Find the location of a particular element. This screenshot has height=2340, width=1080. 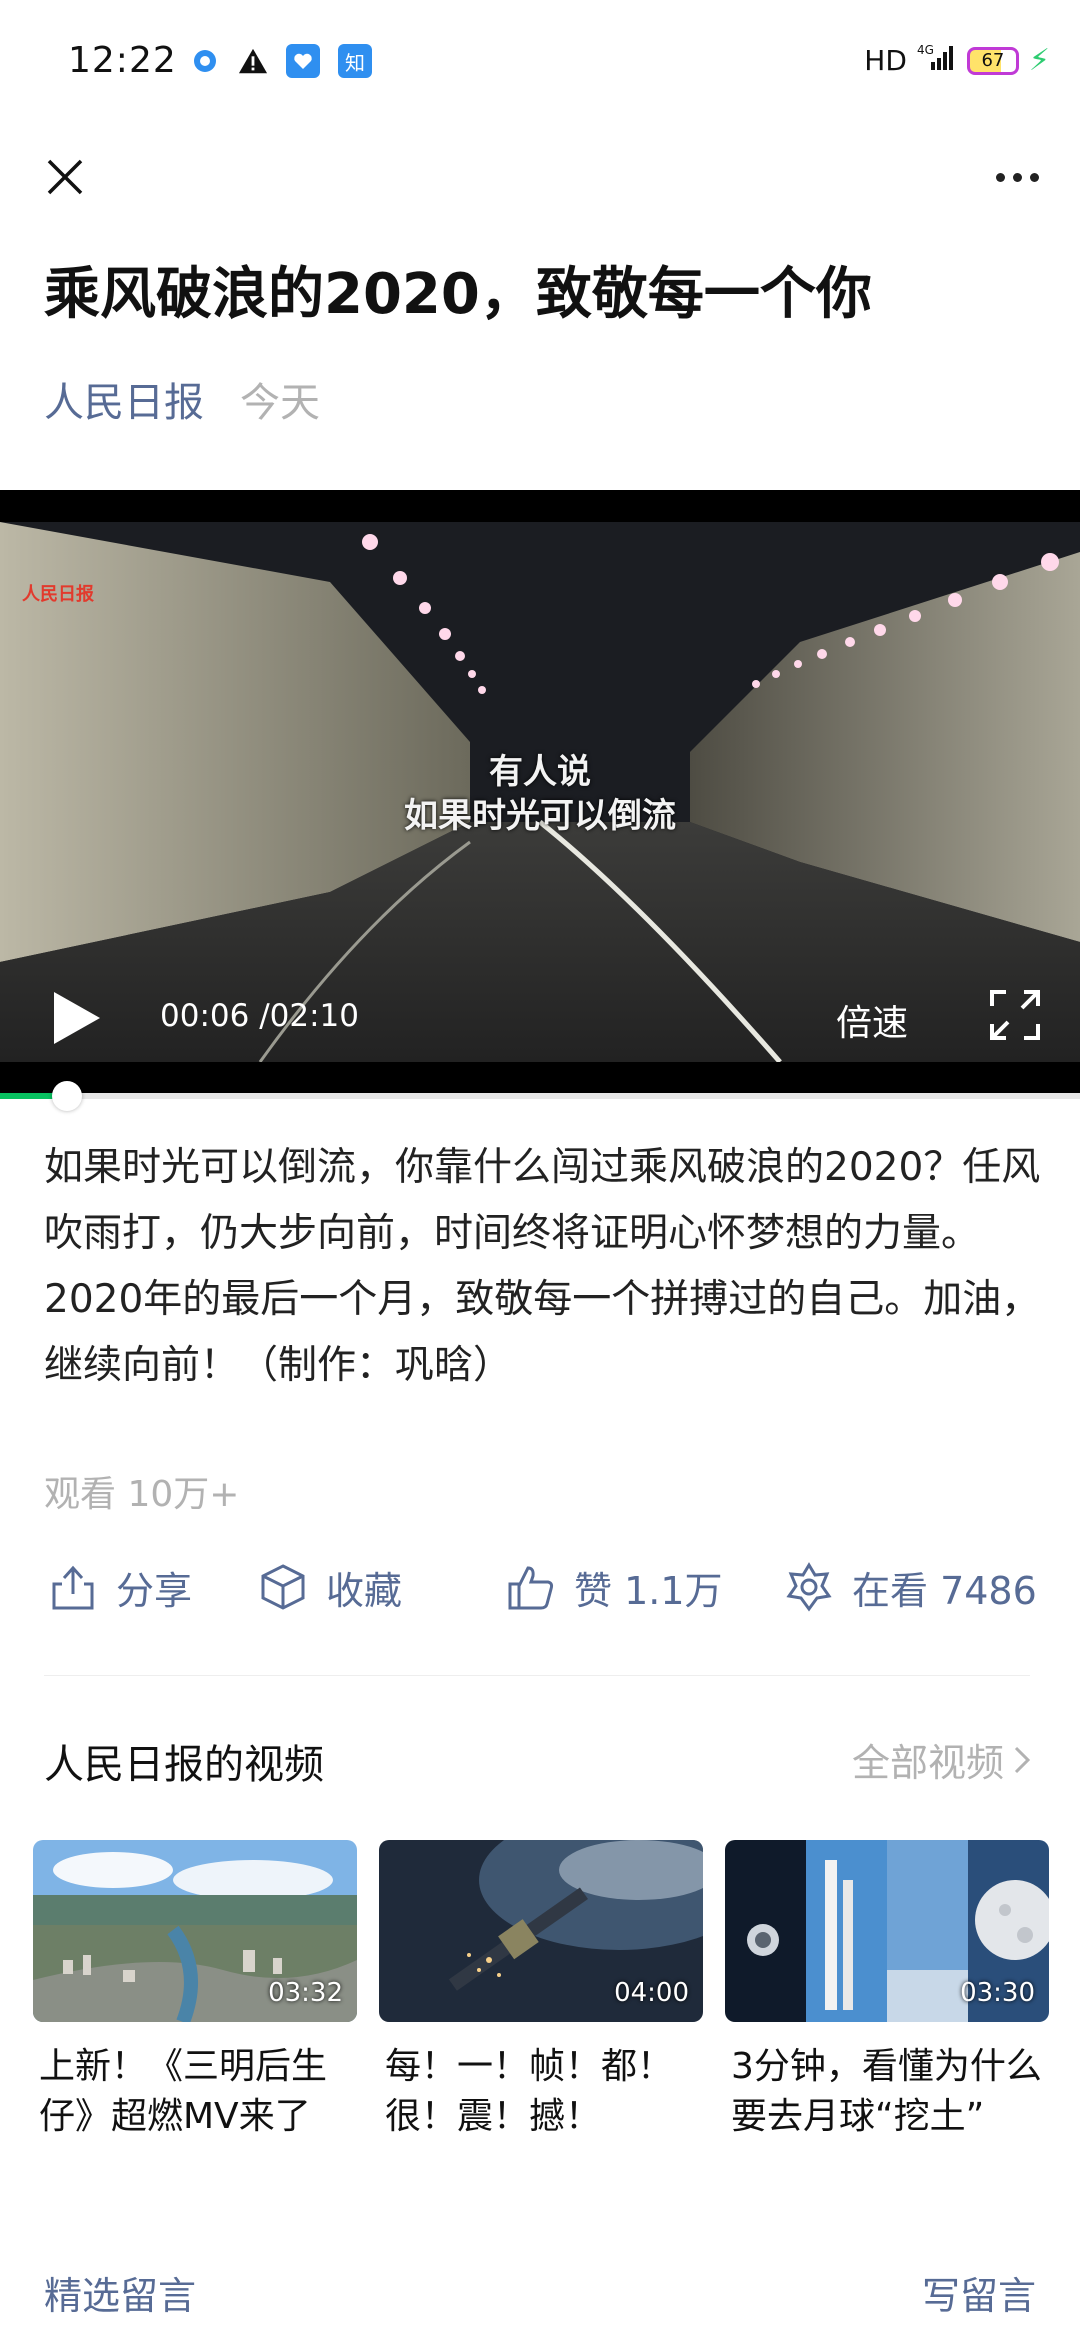

video-thumbnail: 03:32 is located at coordinates (195, 1931).